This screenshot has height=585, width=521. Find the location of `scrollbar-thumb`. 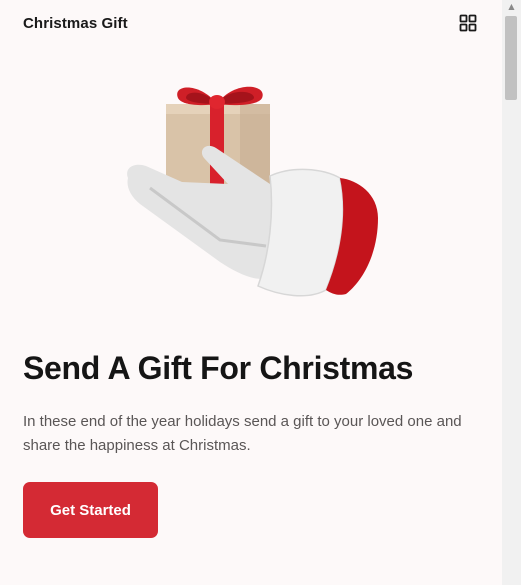

scrollbar-thumb is located at coordinates (511, 58).